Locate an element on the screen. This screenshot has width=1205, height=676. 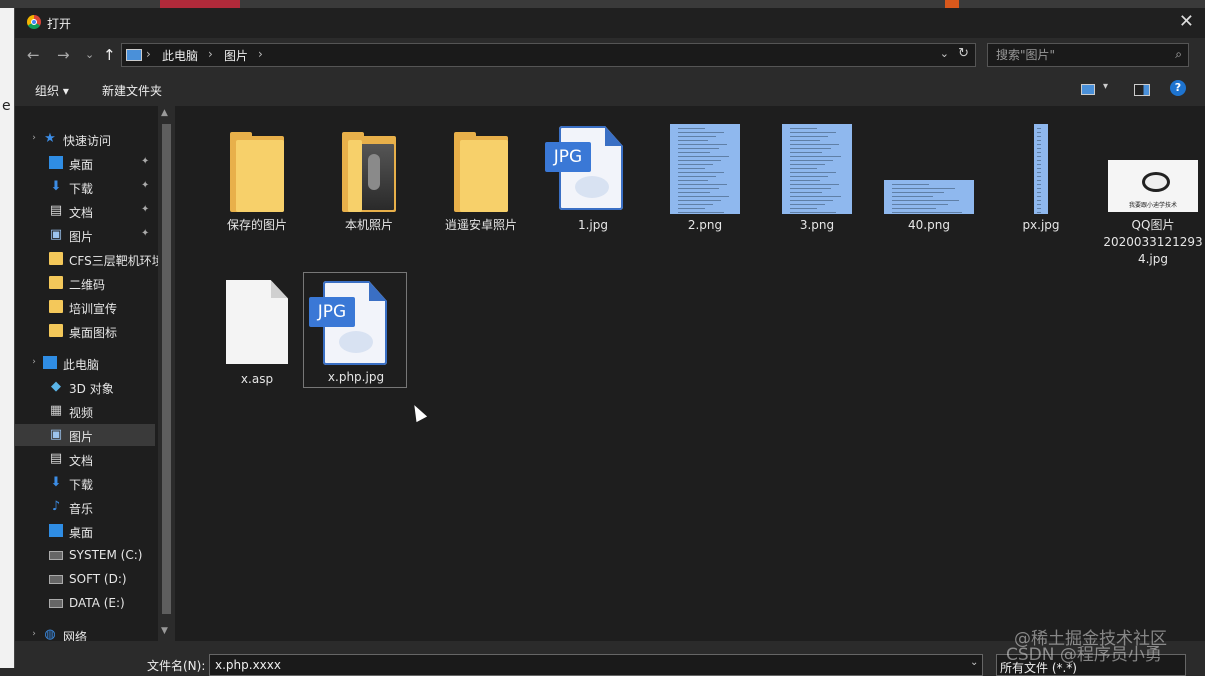
sidebar-item: ♪ 音乐 is located at coordinates (85, 507).